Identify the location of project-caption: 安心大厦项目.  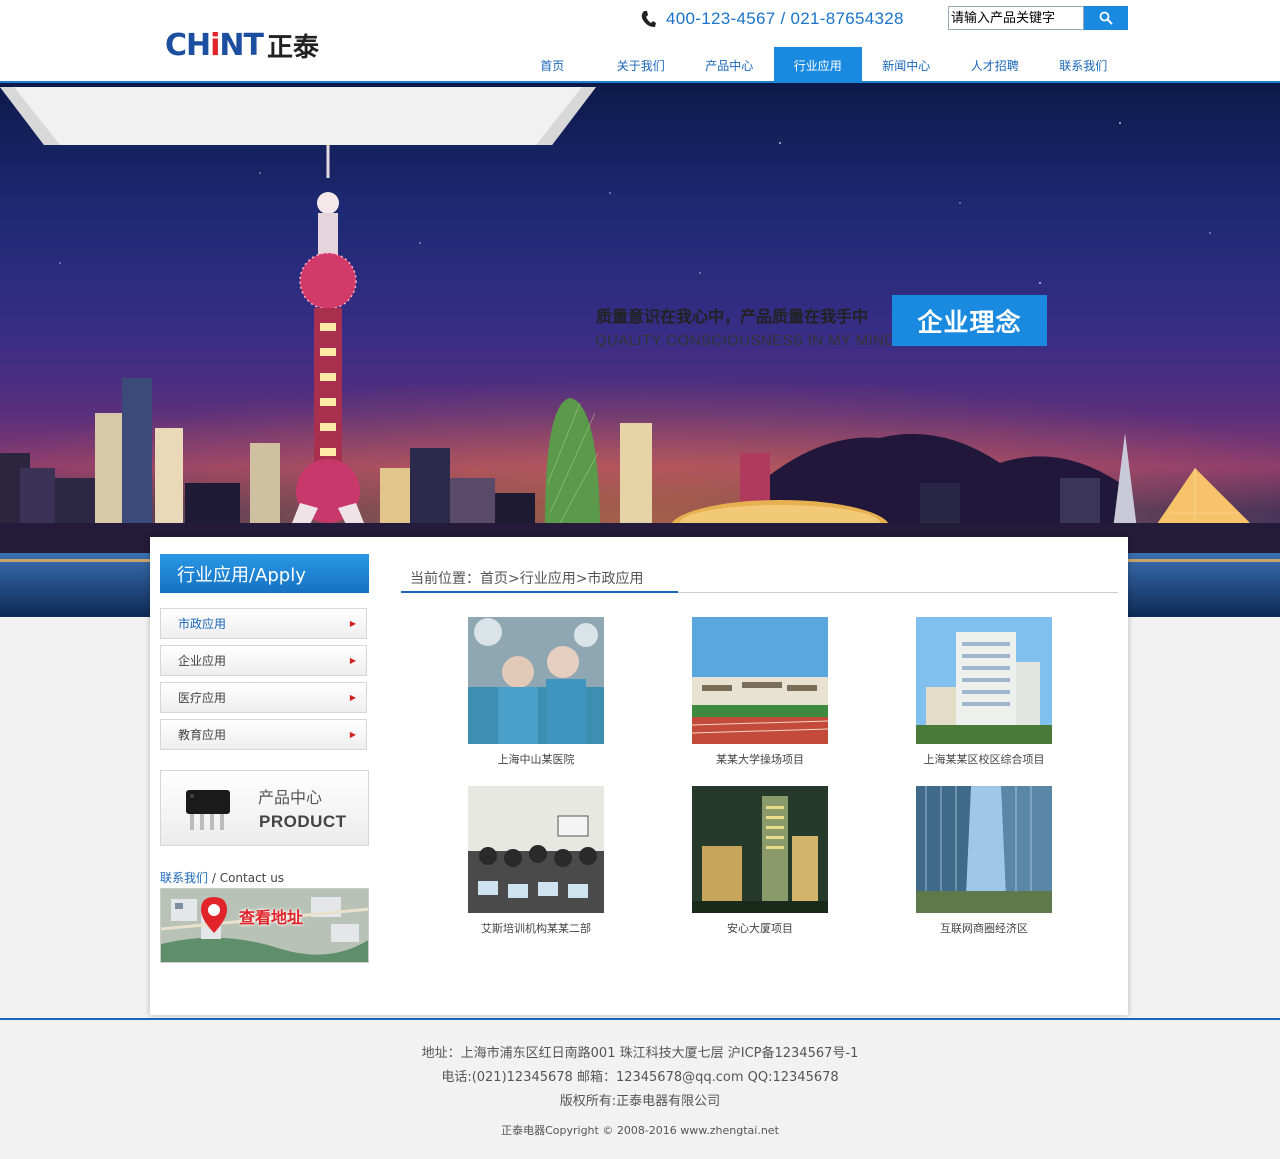
(760, 928).